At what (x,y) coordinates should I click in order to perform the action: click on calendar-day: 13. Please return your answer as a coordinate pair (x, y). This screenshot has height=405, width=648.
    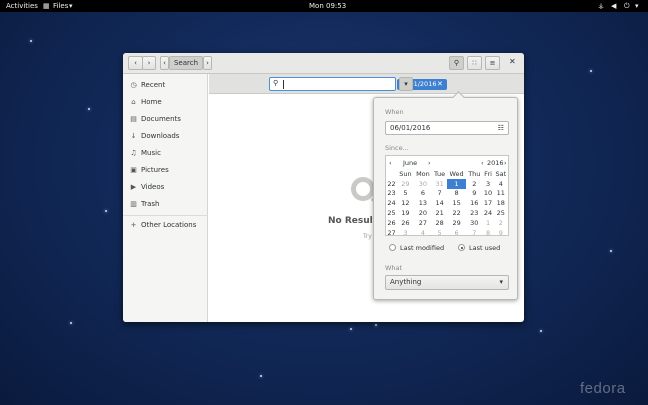
    Looking at the image, I should click on (423, 203).